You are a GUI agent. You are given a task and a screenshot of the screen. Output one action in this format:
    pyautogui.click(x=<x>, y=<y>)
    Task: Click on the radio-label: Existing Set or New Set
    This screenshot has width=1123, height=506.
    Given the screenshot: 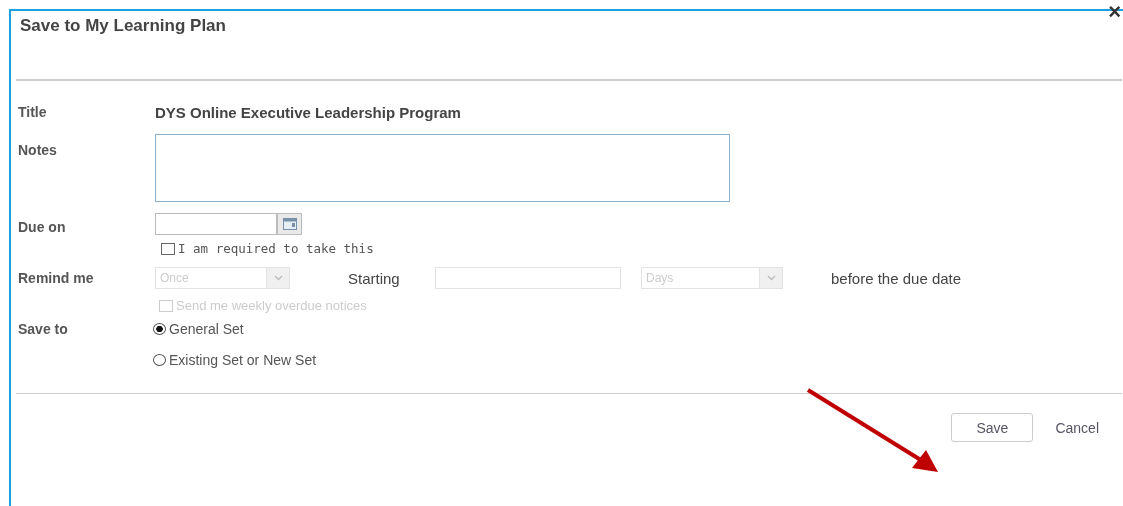 What is the action you would take?
    pyautogui.click(x=243, y=360)
    